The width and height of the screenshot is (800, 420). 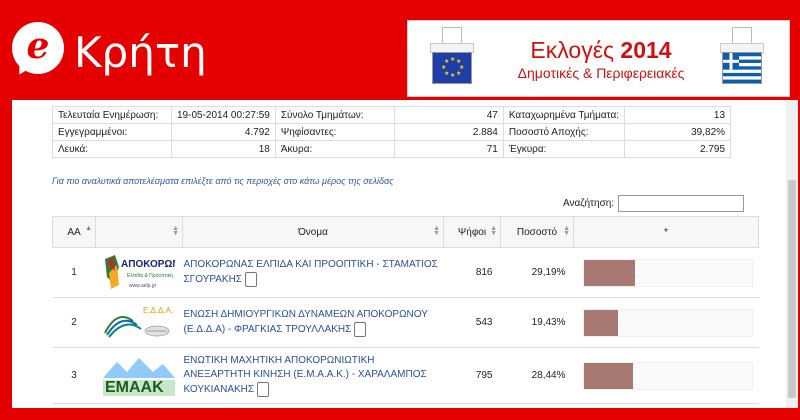 What do you see at coordinates (88, 228) in the screenshot?
I see `sort-asc-icon: ▲` at bounding box center [88, 228].